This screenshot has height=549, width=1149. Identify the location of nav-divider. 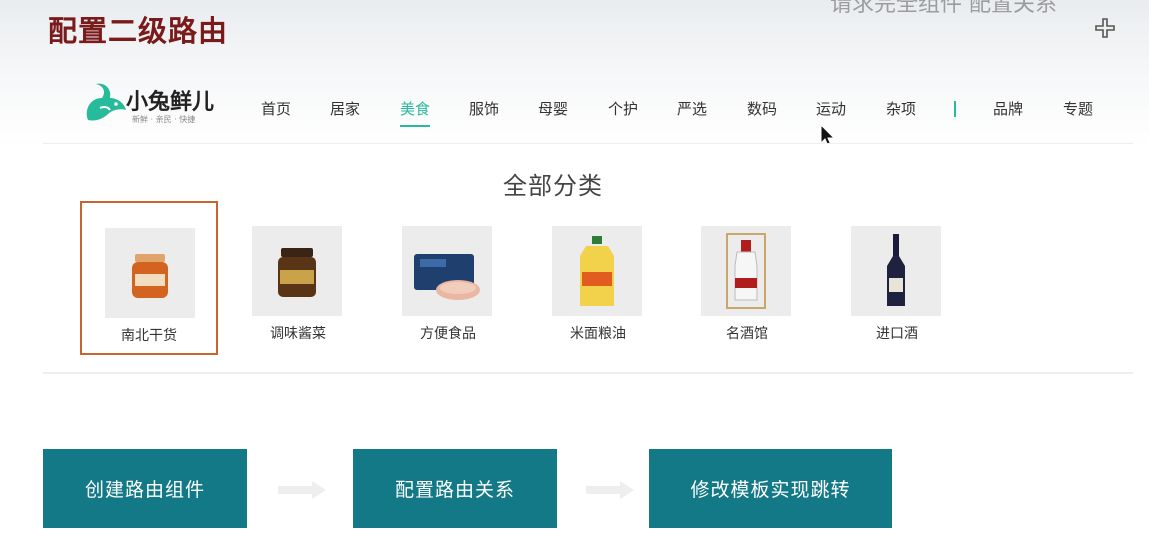
(955, 109).